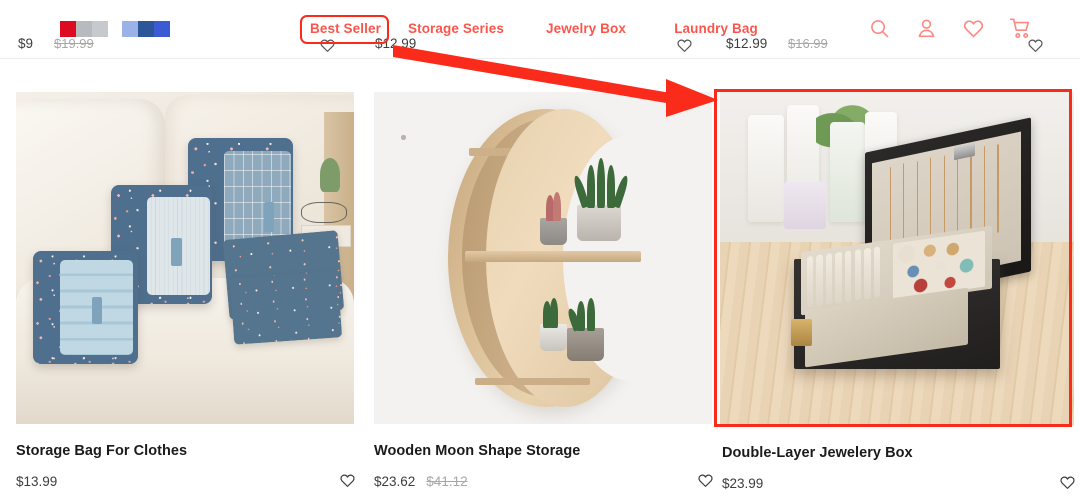 This screenshot has height=502, width=1080. Describe the element at coordinates (186, 481) in the screenshot. I see `product-price-row: $13.99` at that location.